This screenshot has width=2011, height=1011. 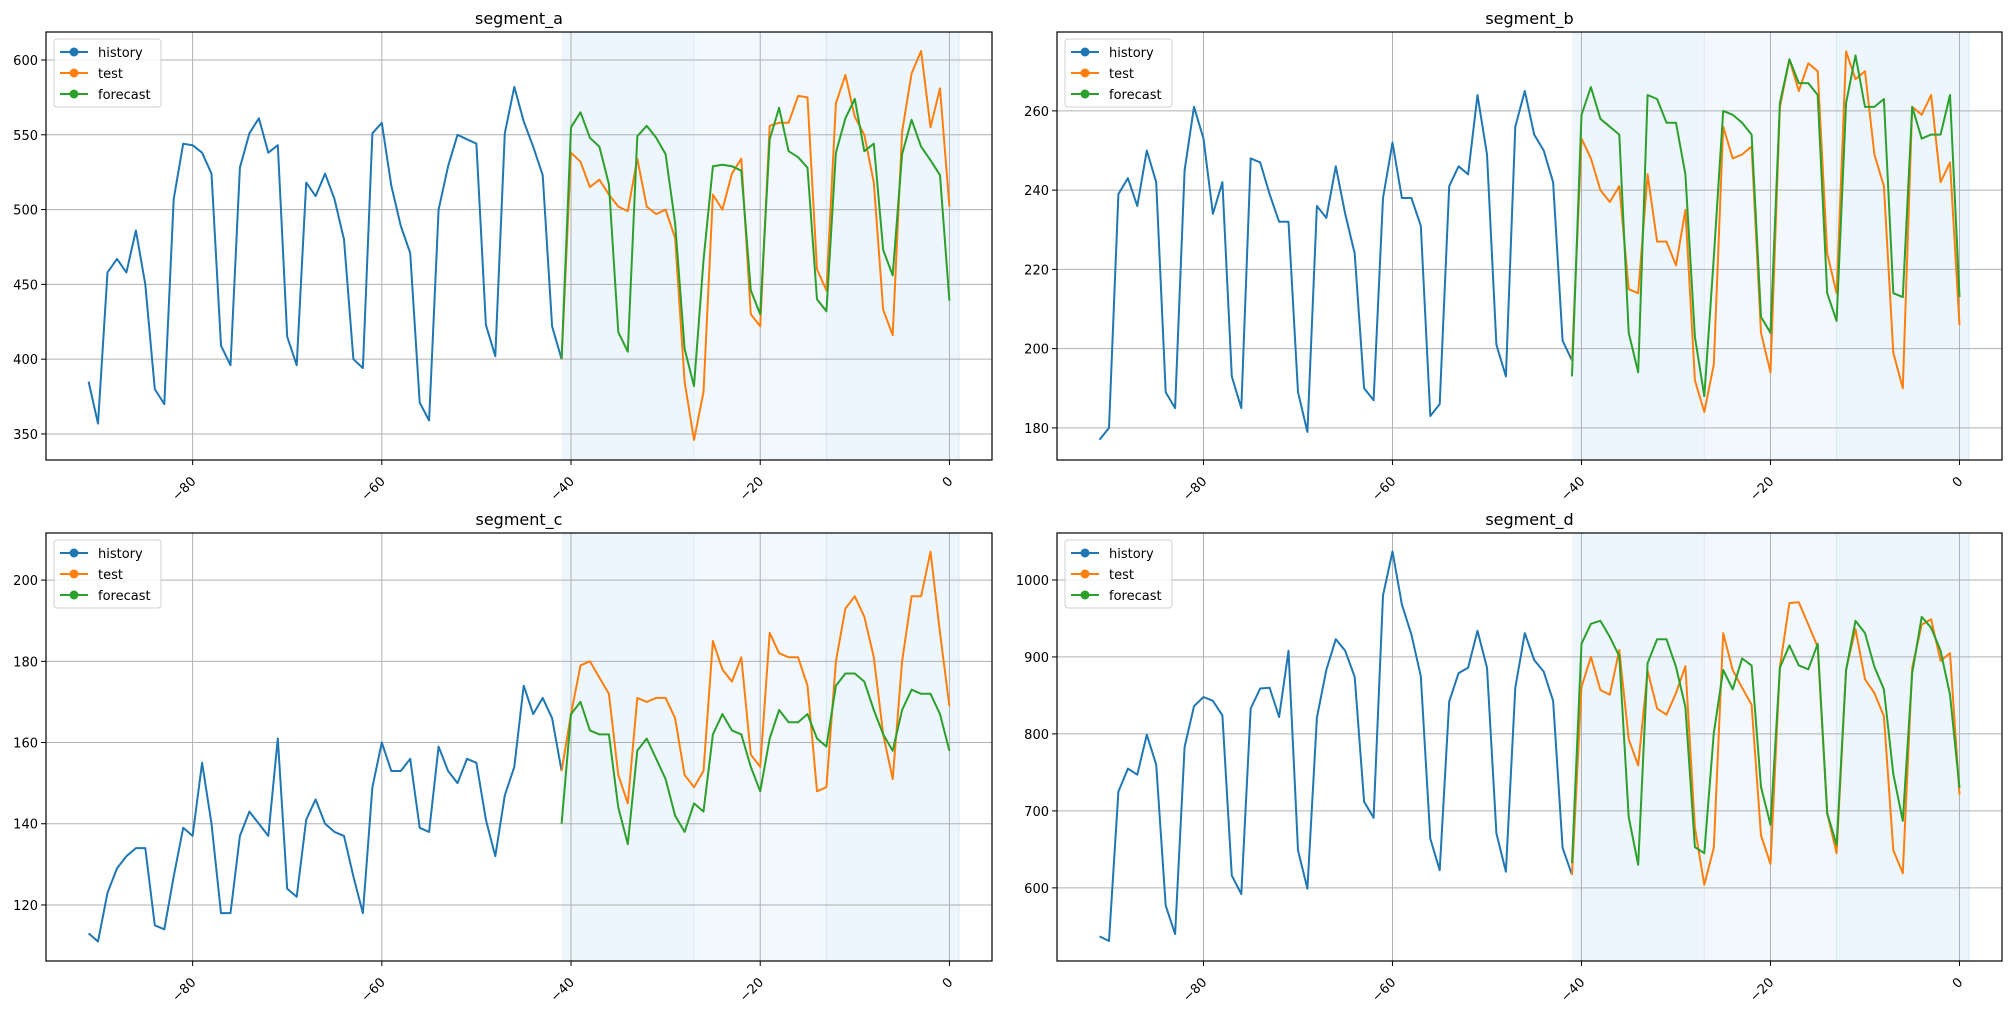 What do you see at coordinates (25, 435) in the screenshot?
I see `y-tick-label: 350` at bounding box center [25, 435].